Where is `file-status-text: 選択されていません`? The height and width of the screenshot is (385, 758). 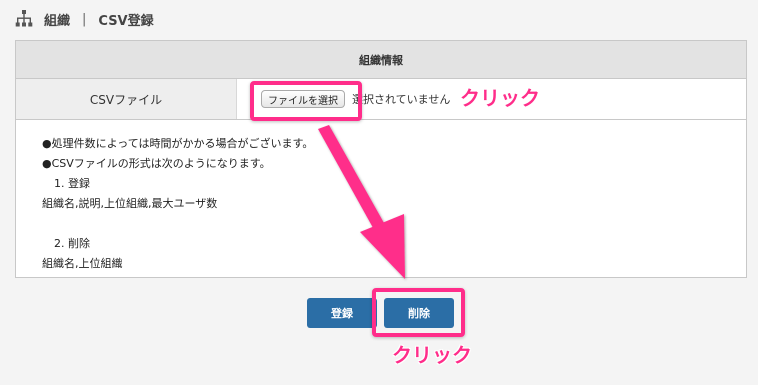
file-status-text: 選択されていません is located at coordinates (401, 99).